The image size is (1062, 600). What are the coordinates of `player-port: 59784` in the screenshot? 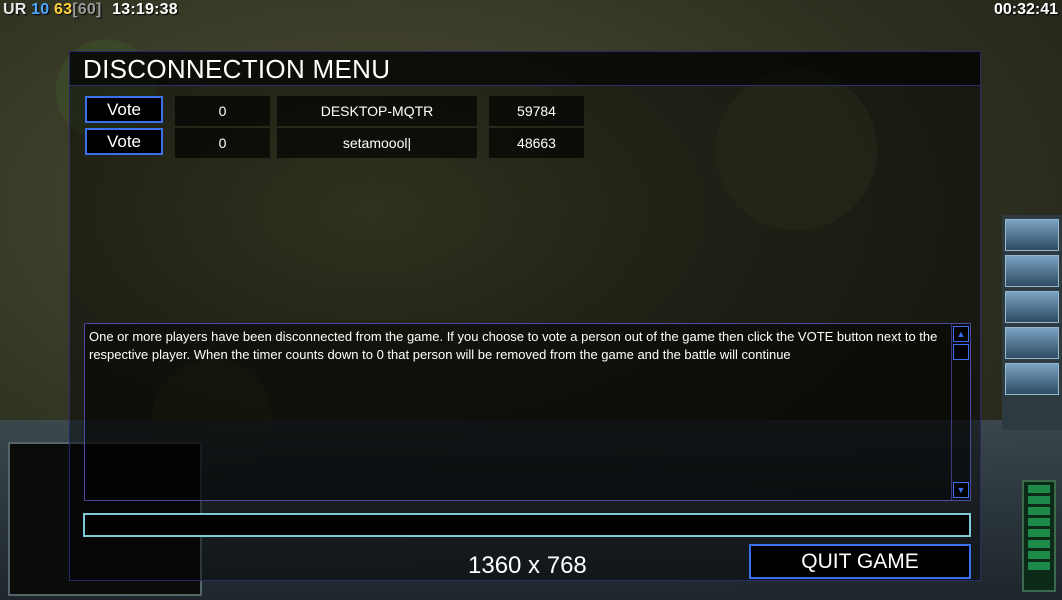 It's located at (536, 111).